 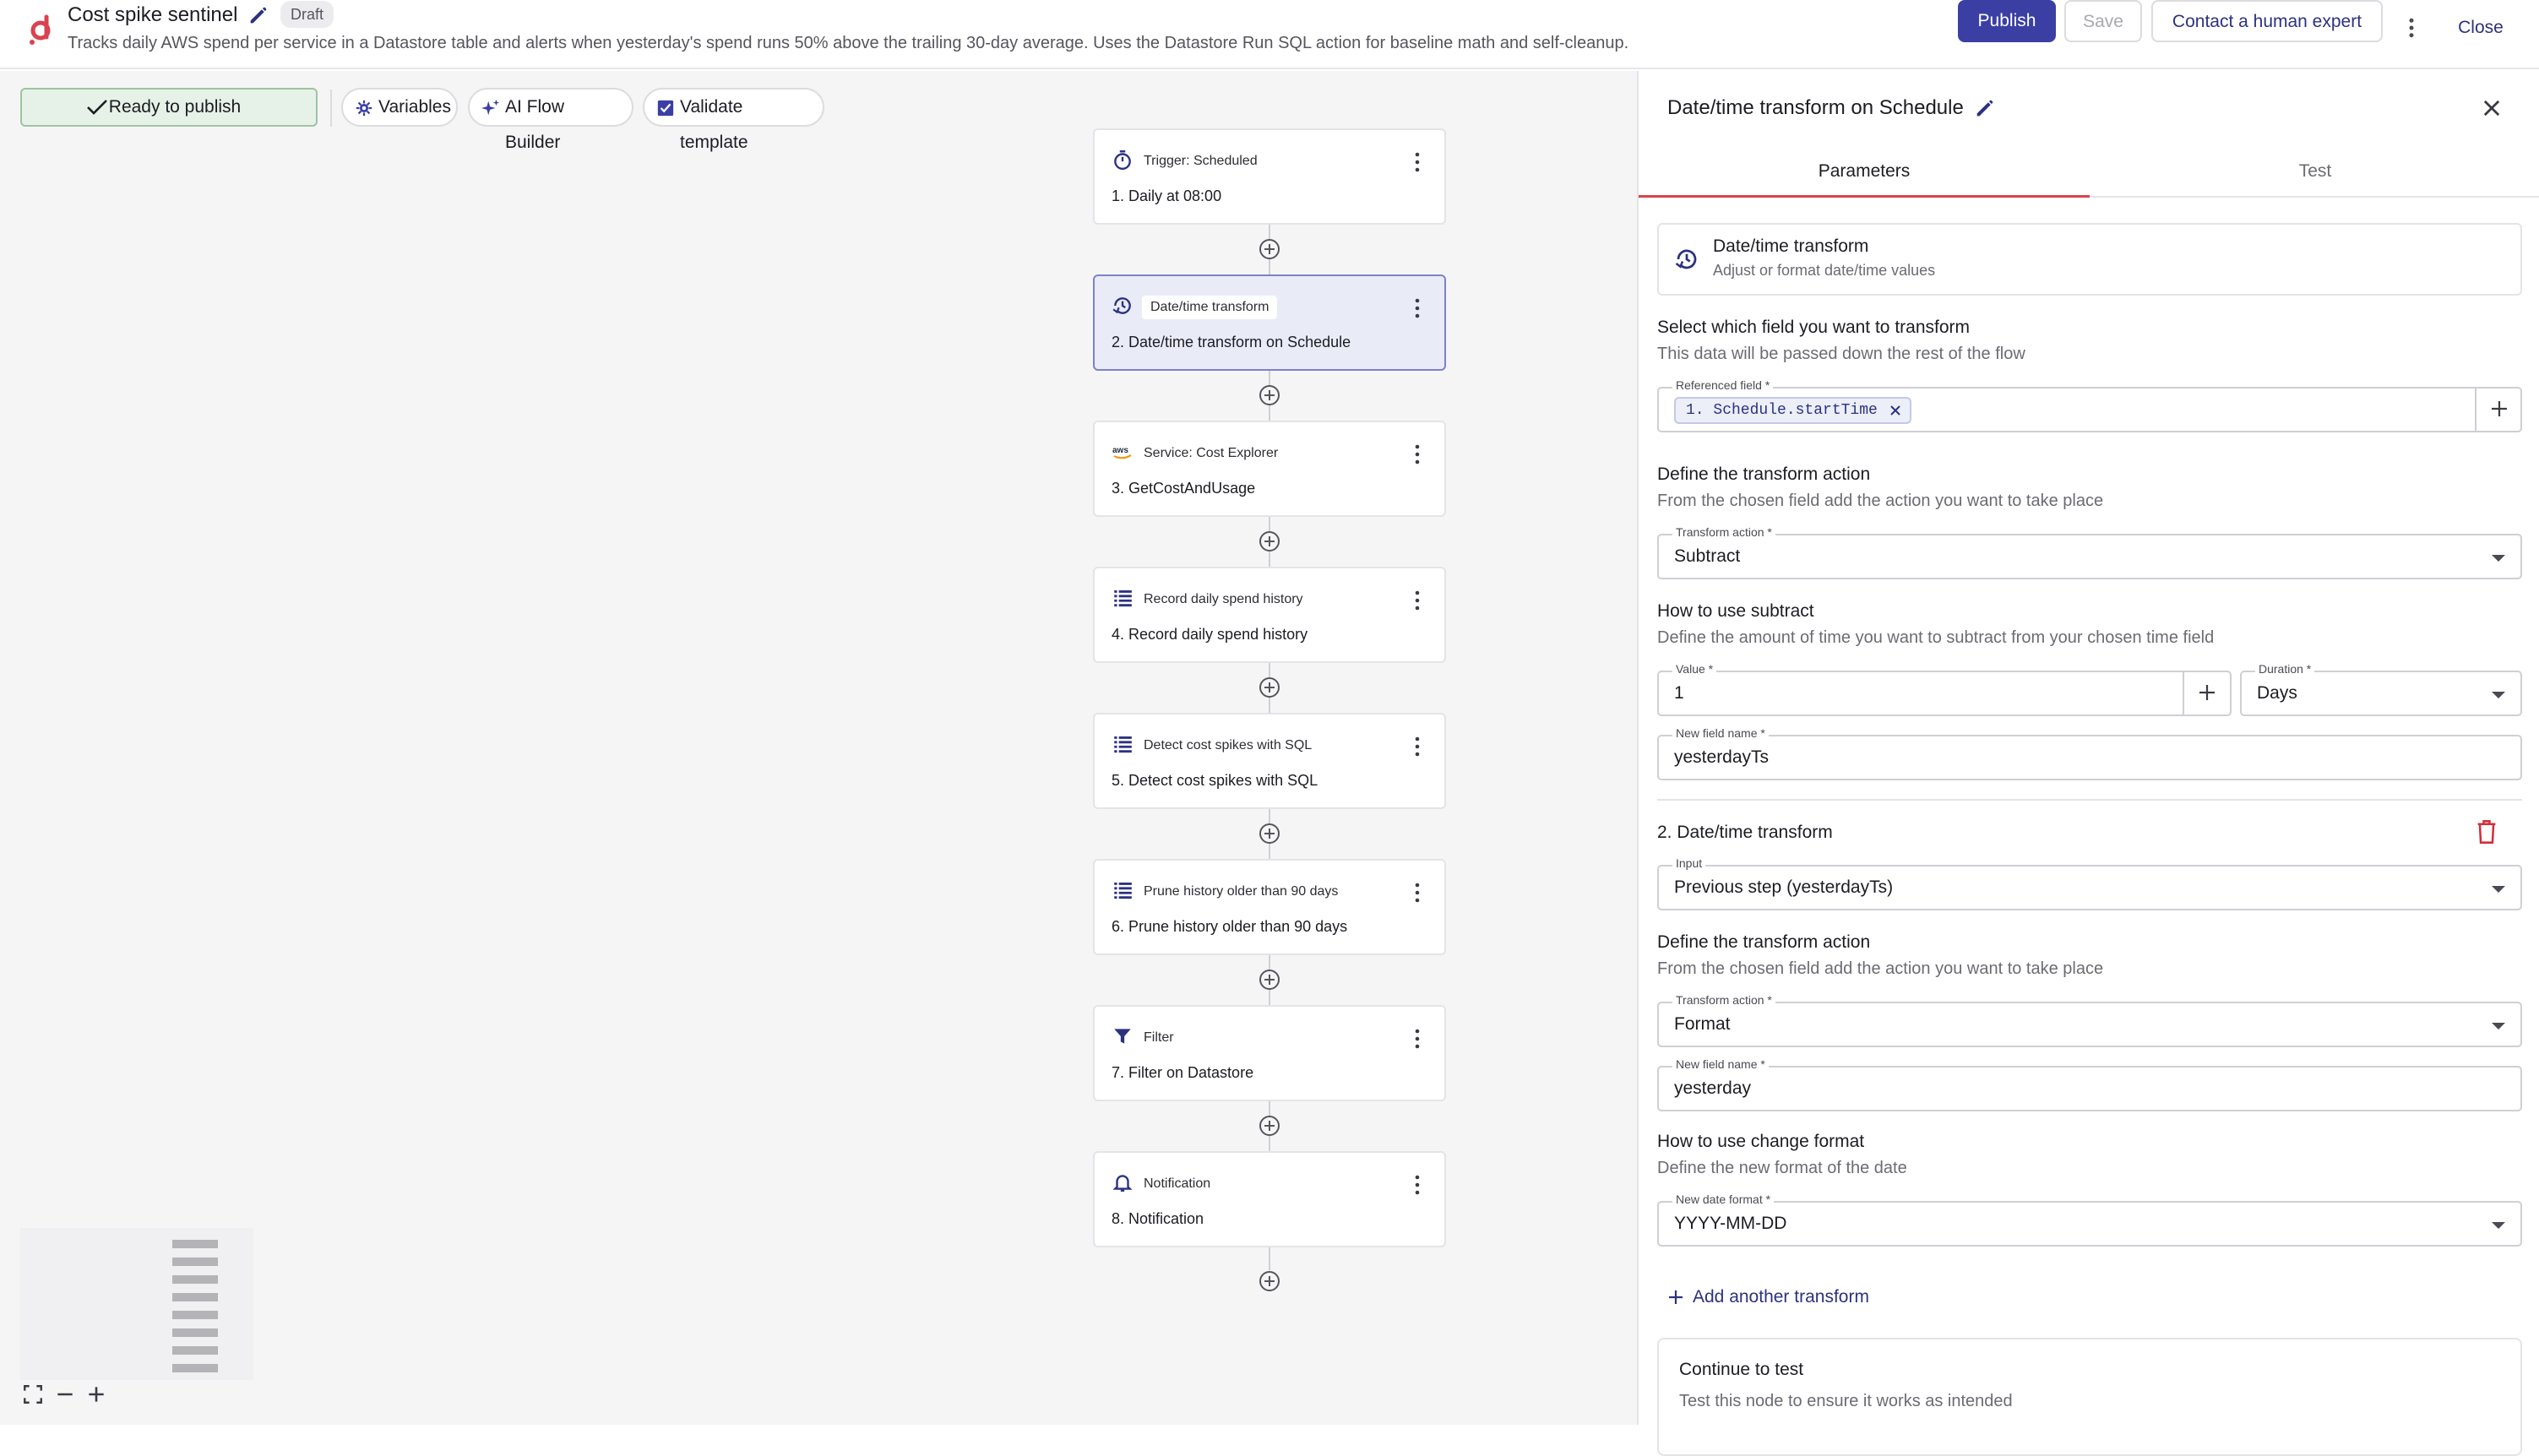 I want to click on referenced-field-chip: 1. Schedule.startTime, so click(x=1792, y=410).